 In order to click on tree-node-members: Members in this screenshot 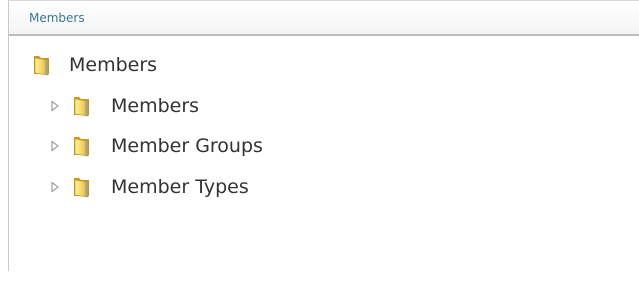, I will do `click(124, 106)`.